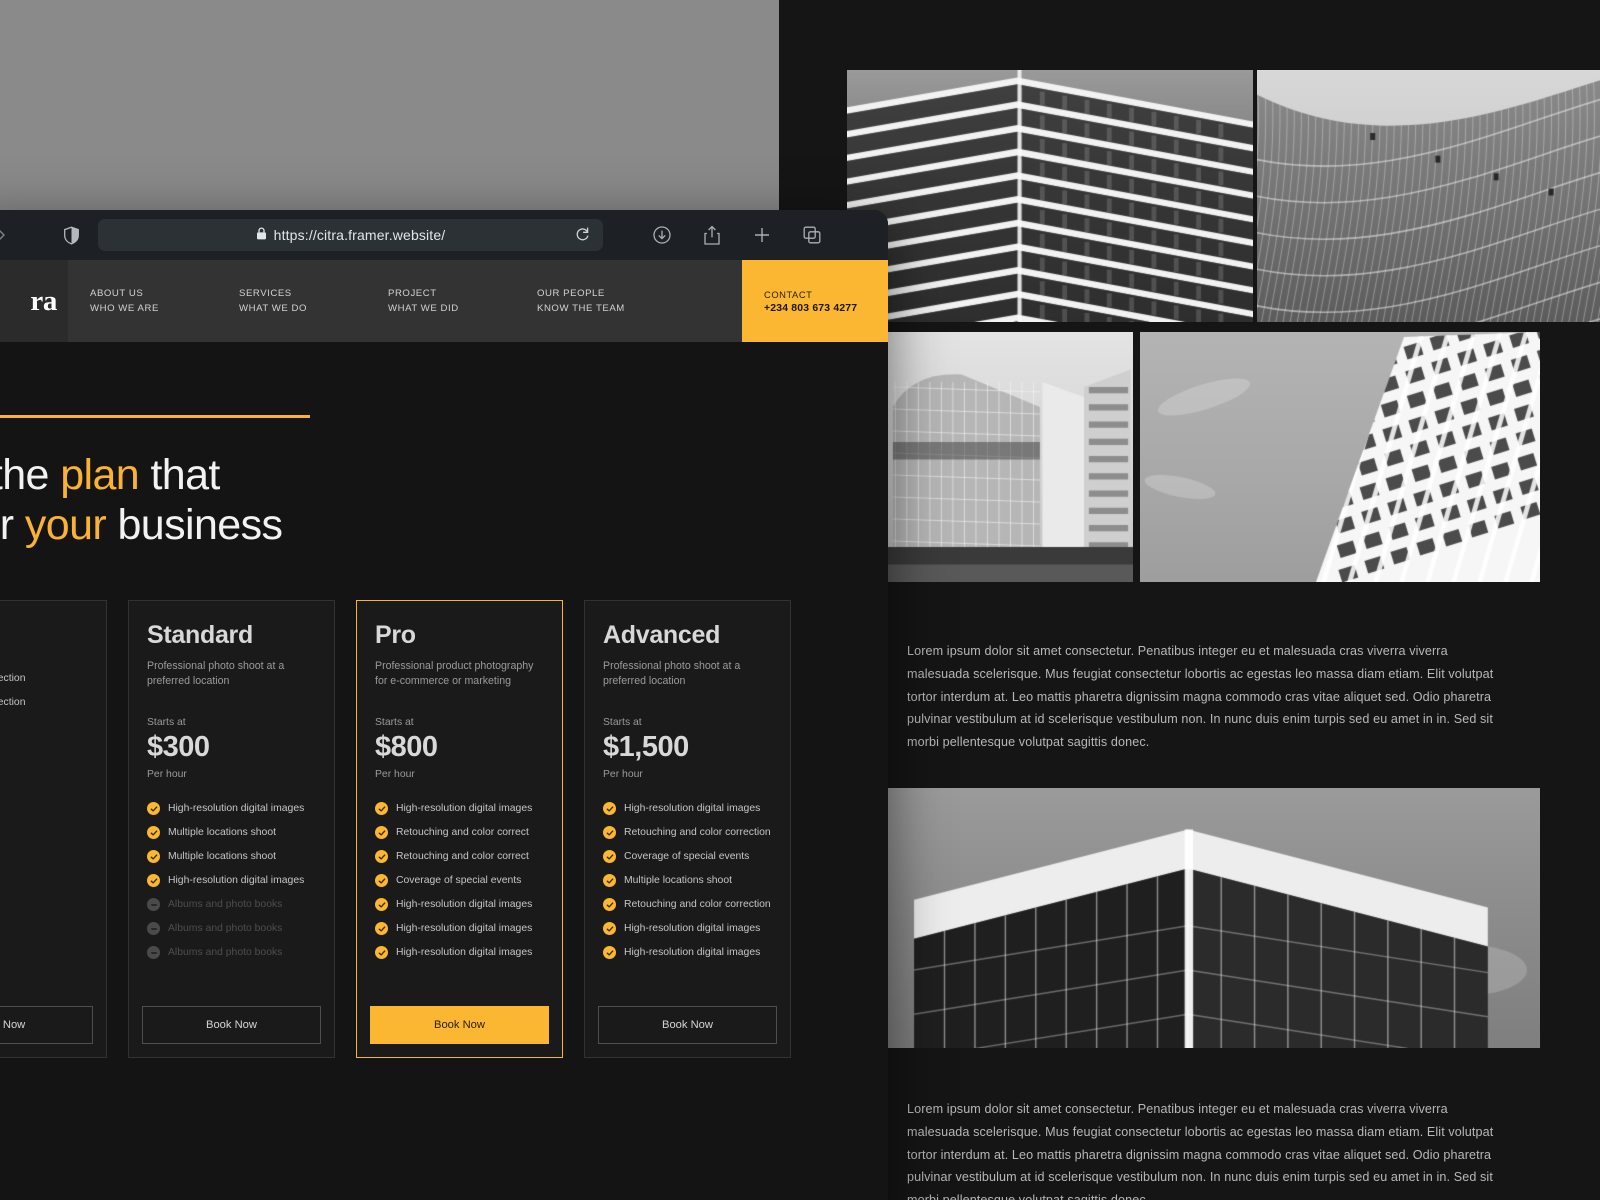 The image size is (1600, 1200). Describe the element at coordinates (179, 475) in the screenshot. I see `headline-line1-b: that` at that location.